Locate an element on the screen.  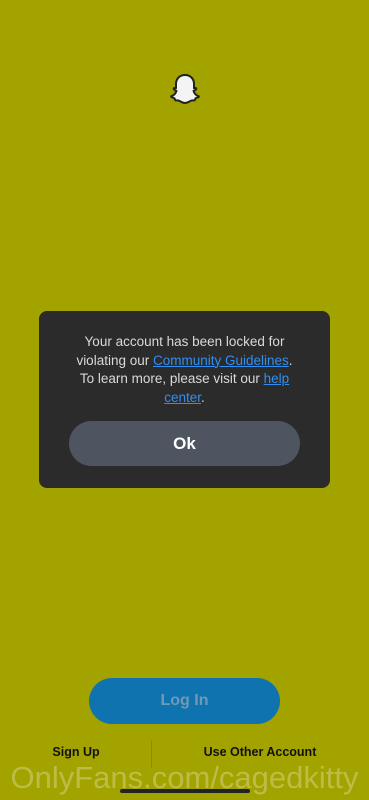
ok-button: Ok is located at coordinates (184, 443).